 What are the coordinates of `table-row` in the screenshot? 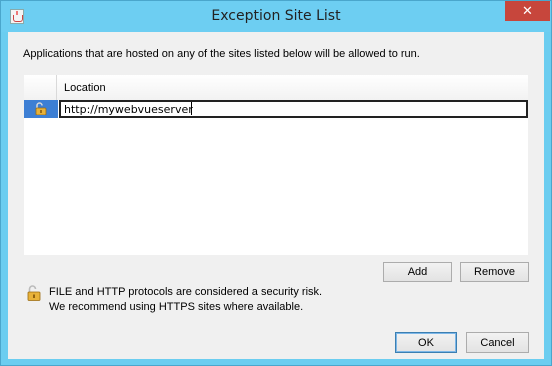 It's located at (276, 109).